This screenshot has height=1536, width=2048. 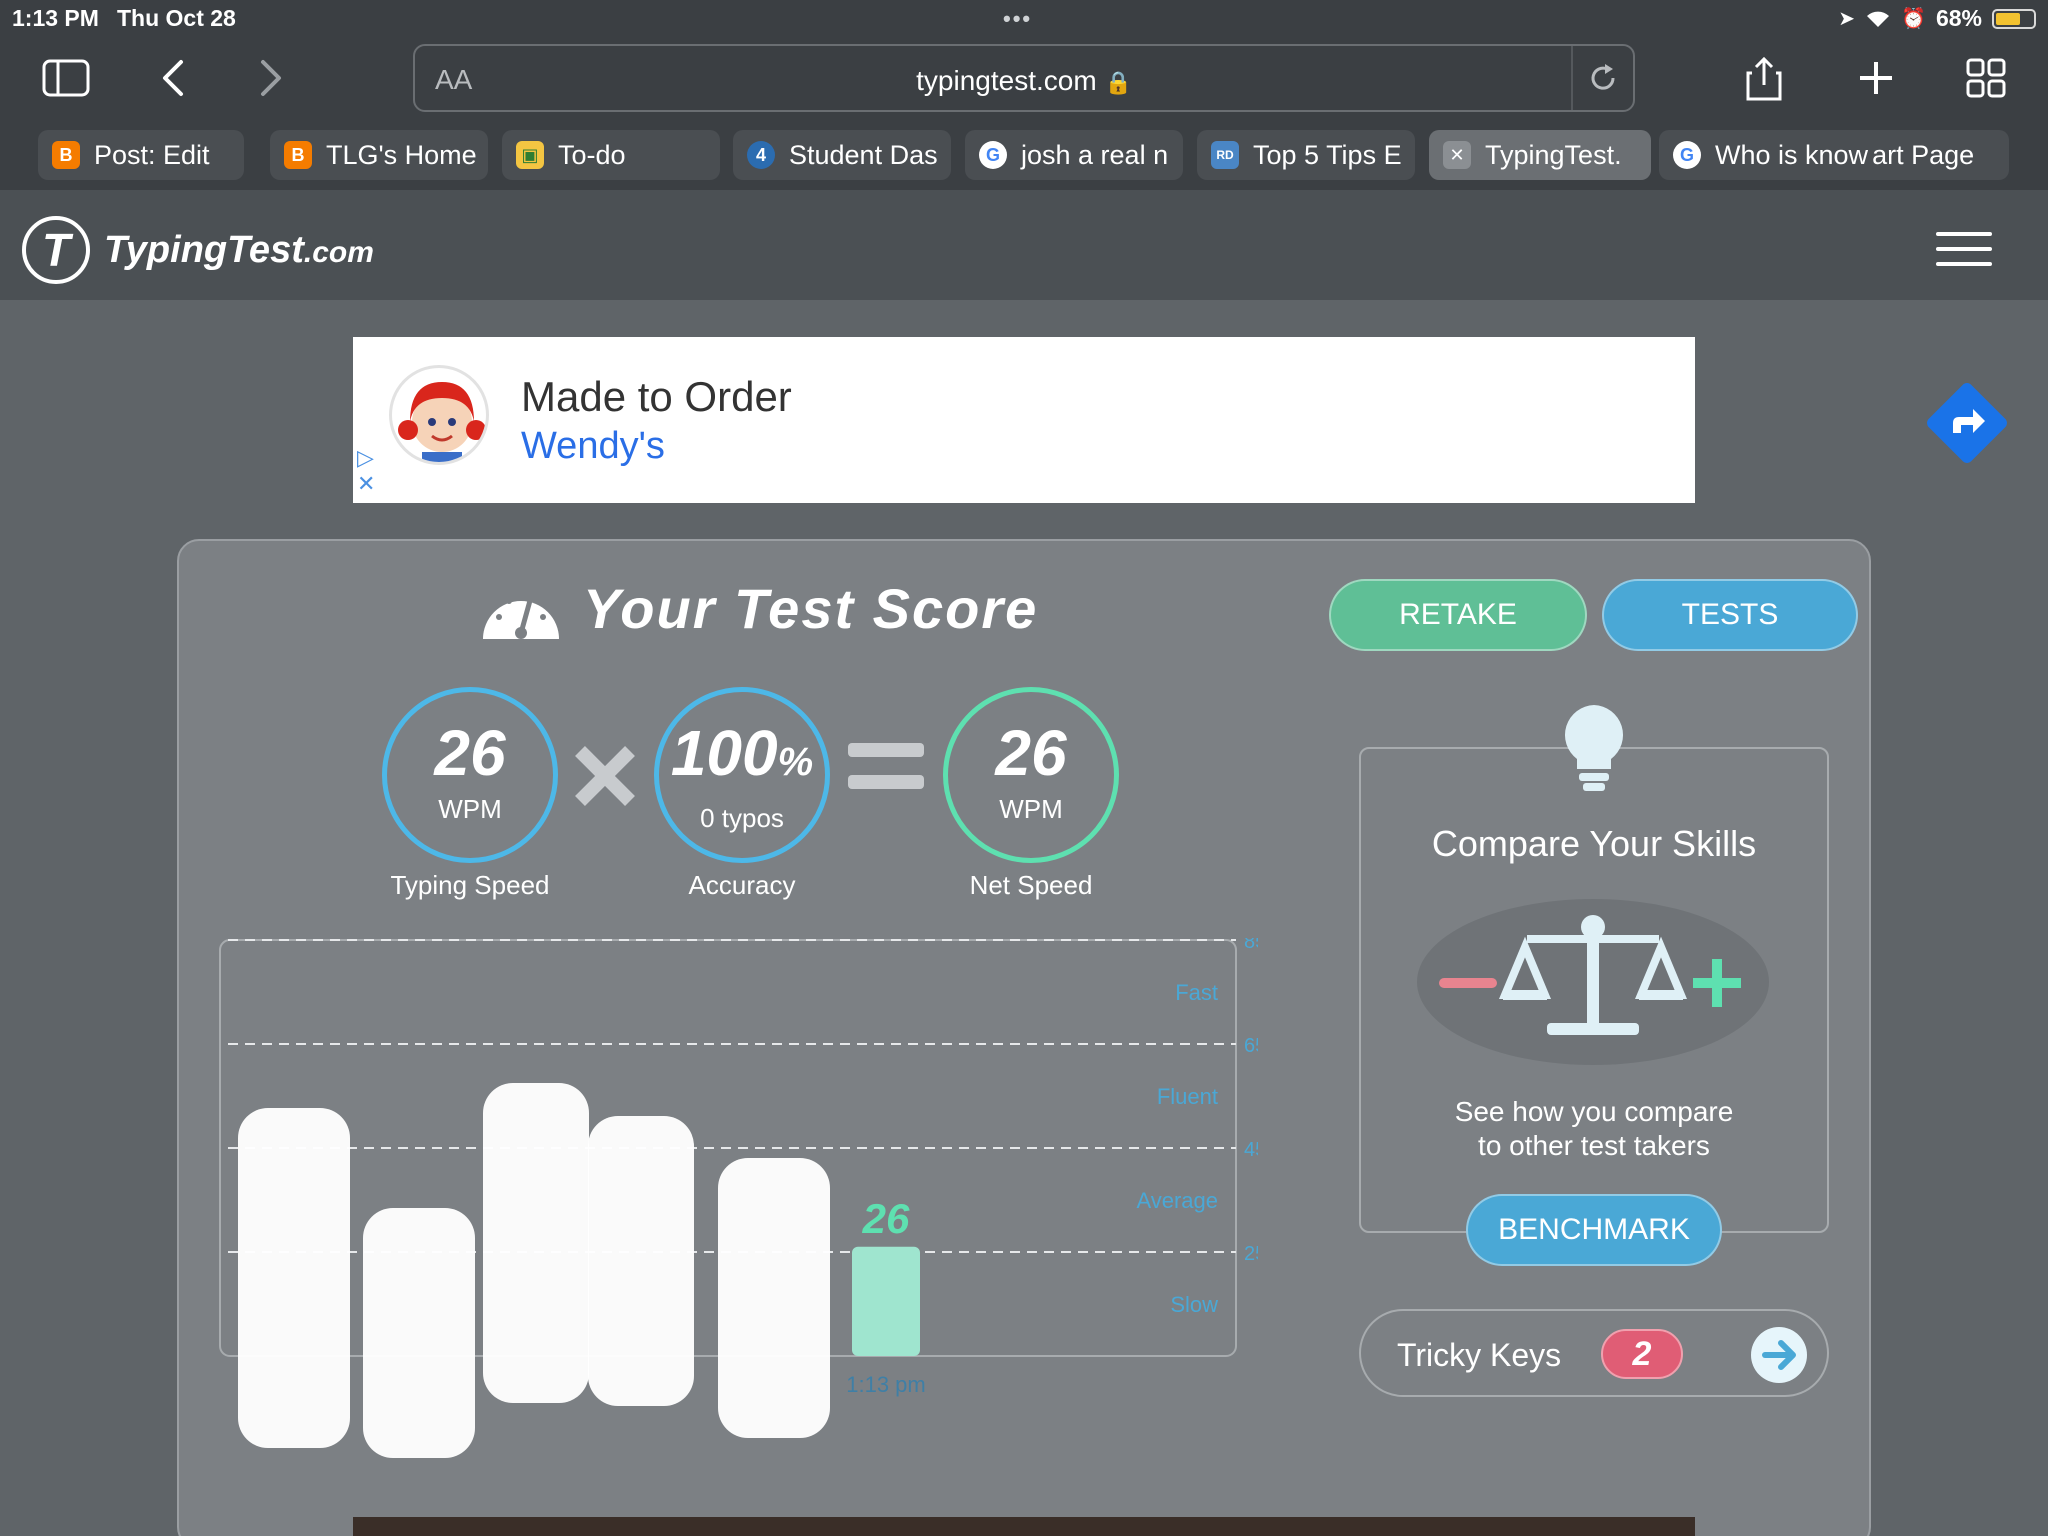 What do you see at coordinates (1024, 245) in the screenshot?
I see `site-header: T TypingTest.com` at bounding box center [1024, 245].